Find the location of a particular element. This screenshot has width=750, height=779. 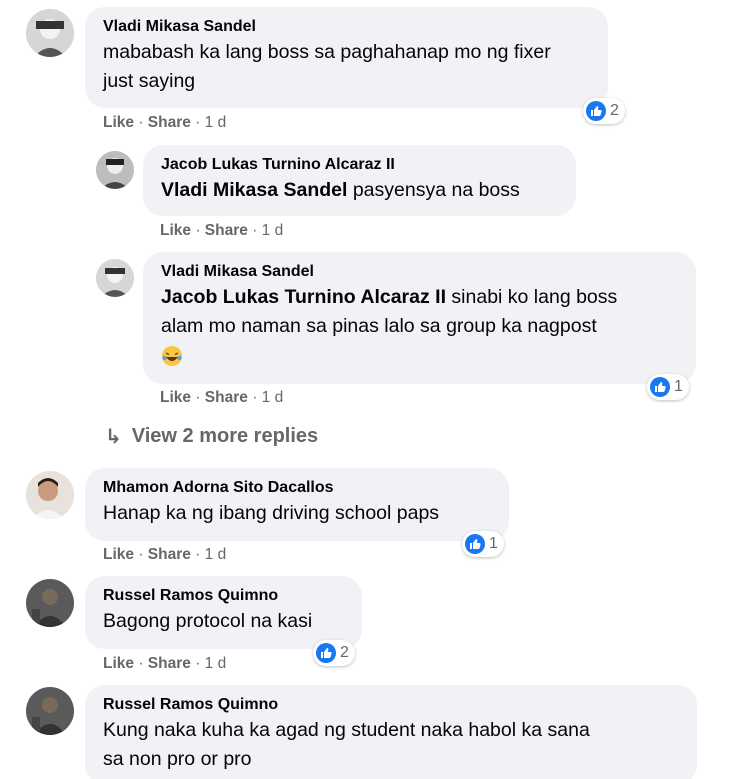

reply-arrow-icon: ↳ is located at coordinates (113, 437).